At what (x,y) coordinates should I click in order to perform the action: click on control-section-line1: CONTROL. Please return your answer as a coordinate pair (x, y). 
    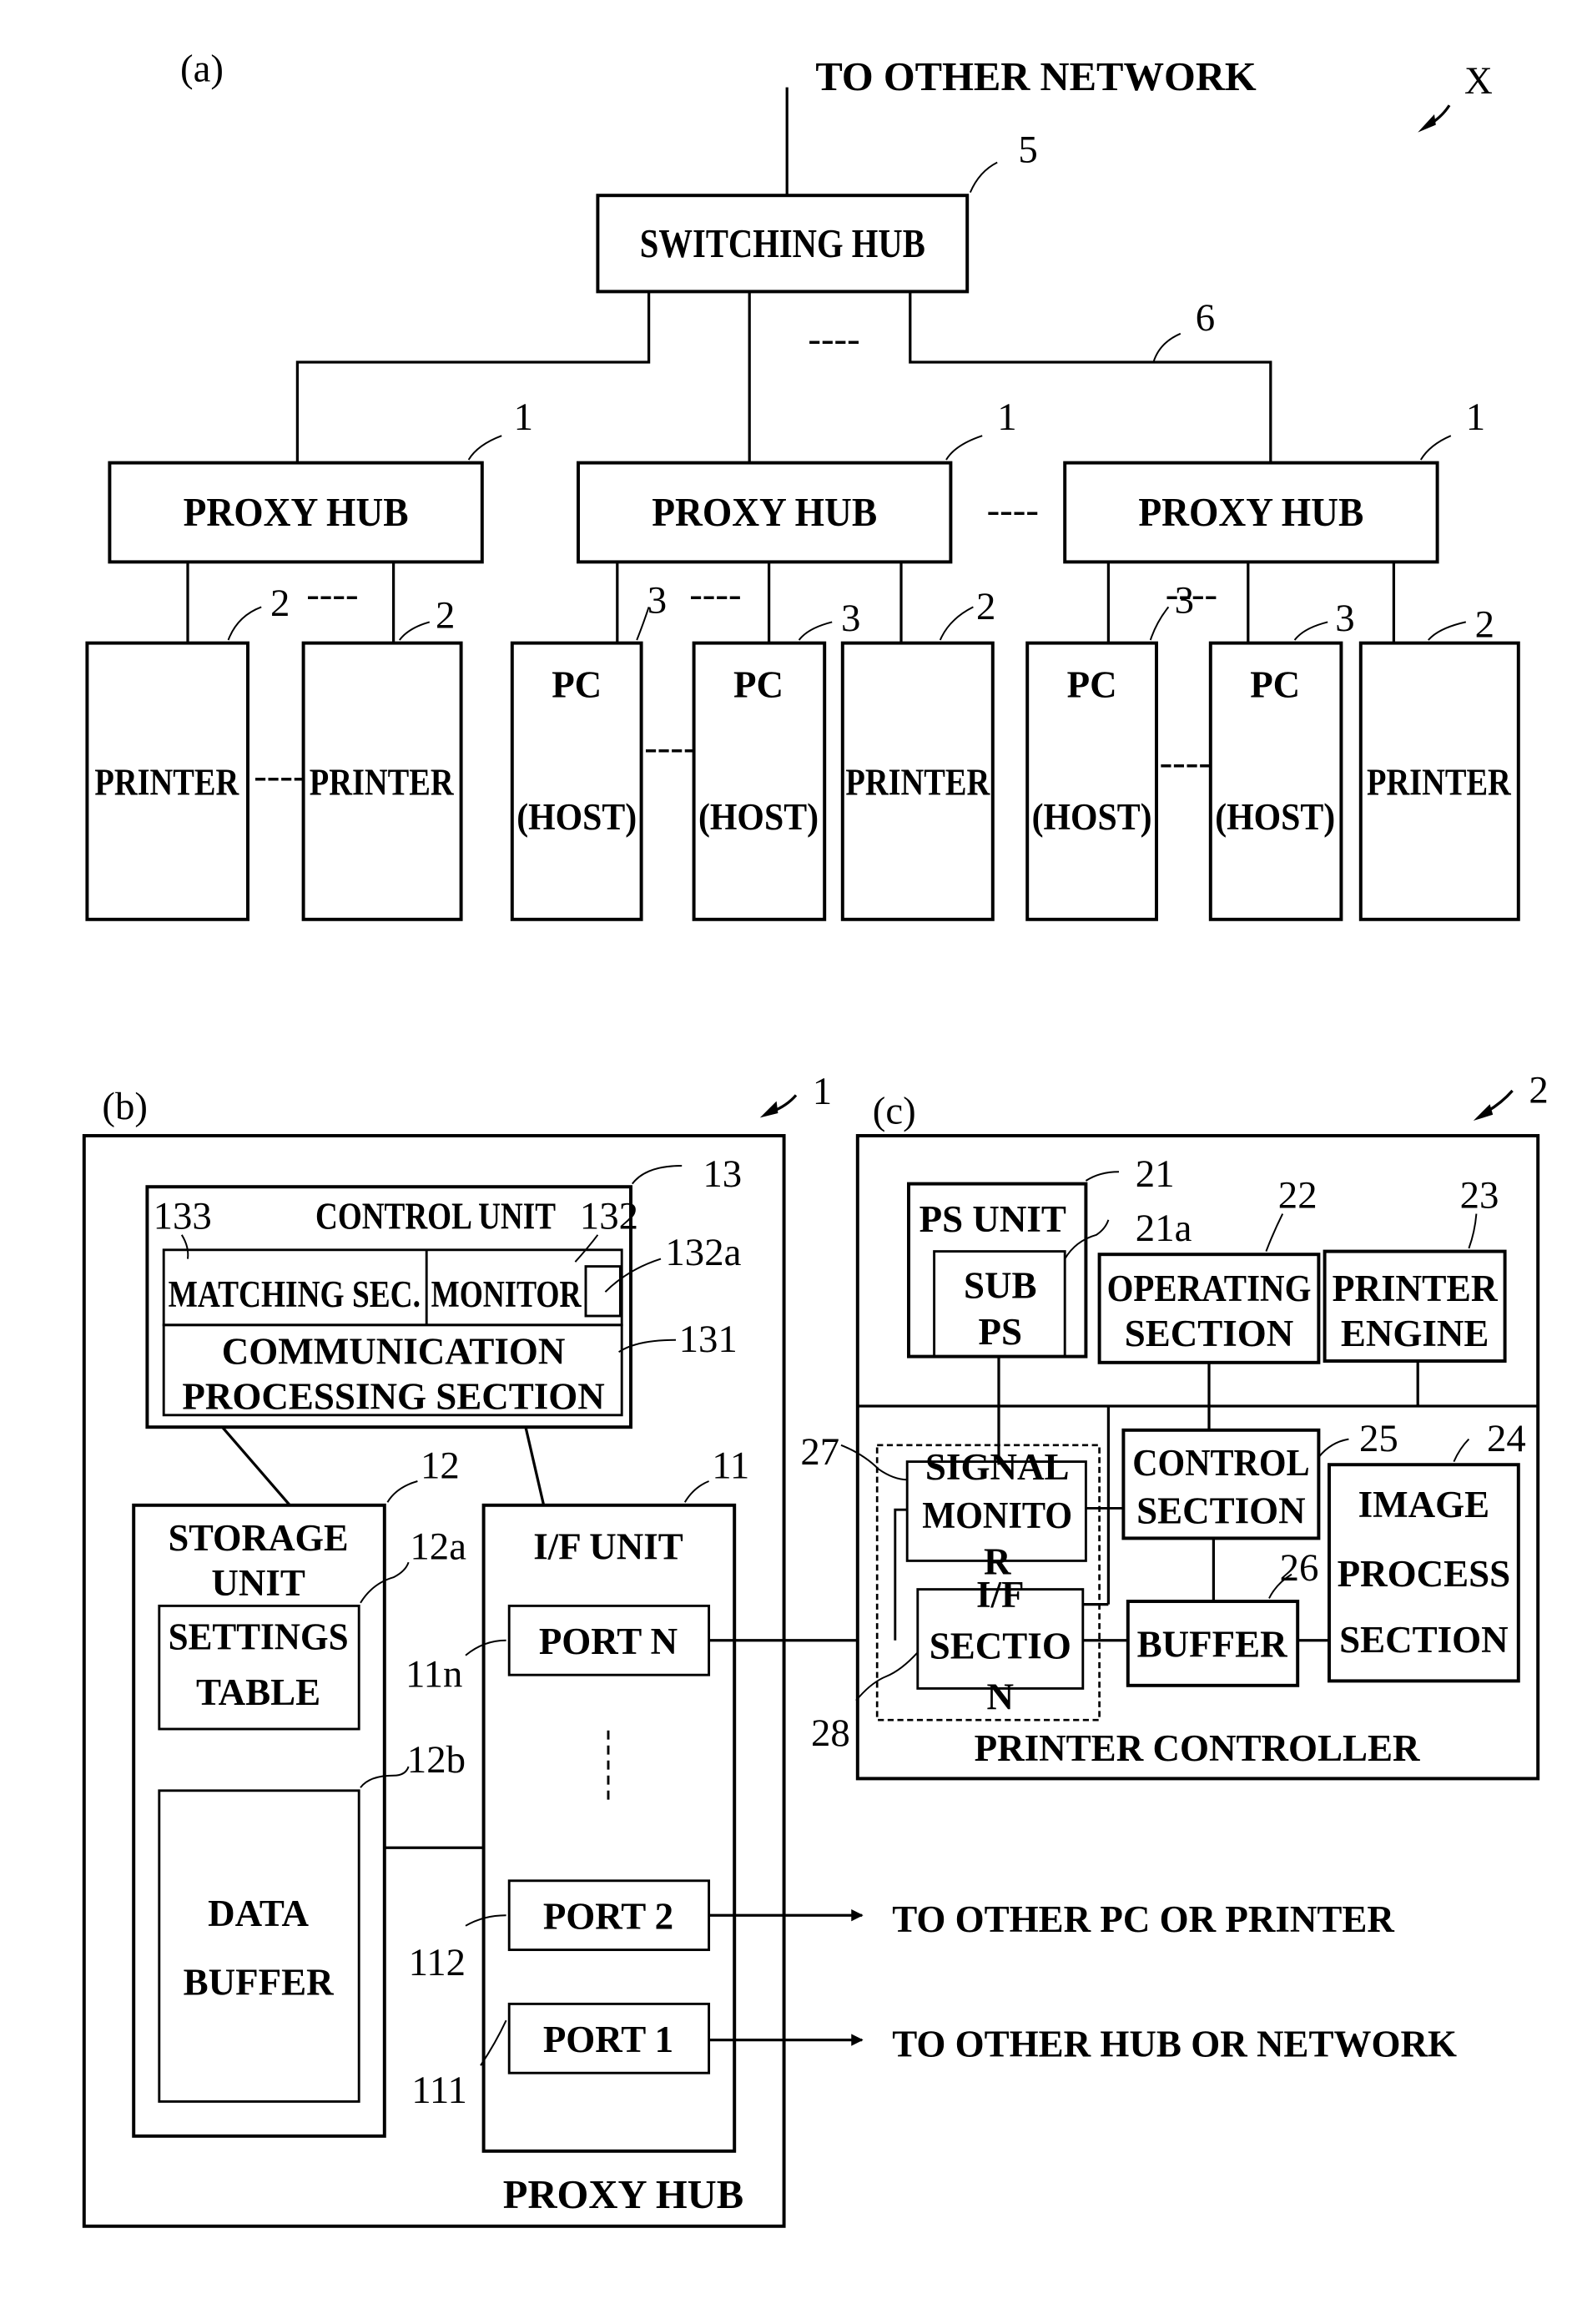
    Looking at the image, I should click on (1220, 1463).